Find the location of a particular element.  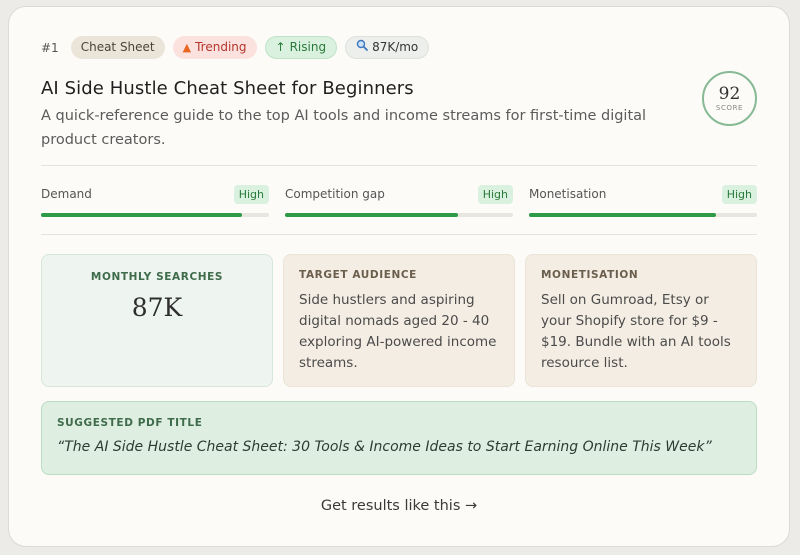

suggested-title-heading: SUGGESTED PDF TITLE is located at coordinates (130, 423).